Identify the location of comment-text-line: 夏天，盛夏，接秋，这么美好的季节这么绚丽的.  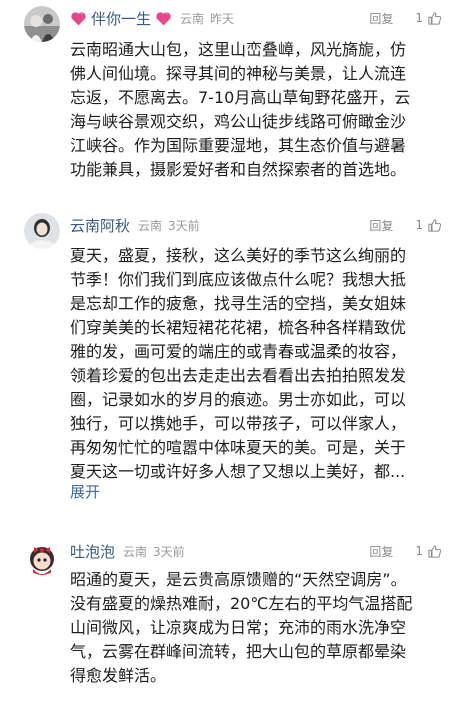
(238, 255).